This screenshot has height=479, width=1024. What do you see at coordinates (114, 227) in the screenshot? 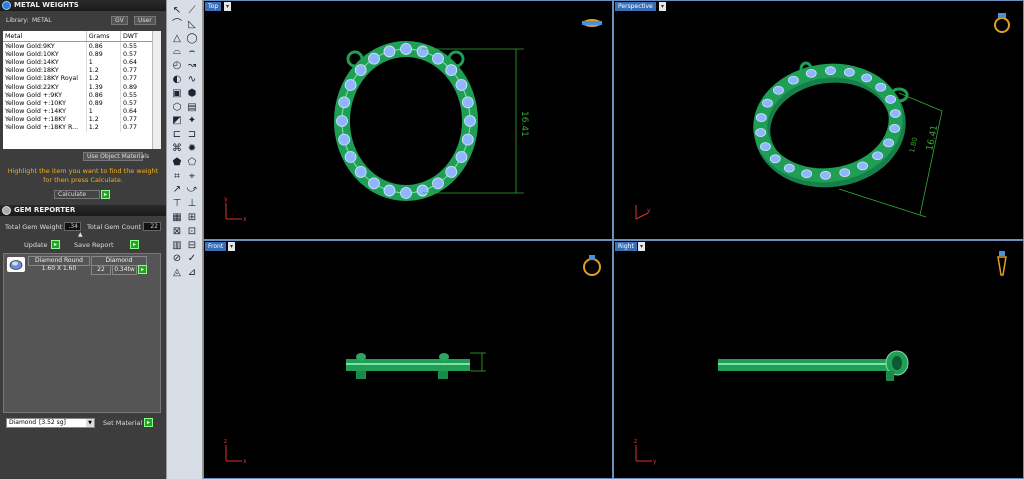
I see `total-gem-count-label: Total Gem Count` at bounding box center [114, 227].